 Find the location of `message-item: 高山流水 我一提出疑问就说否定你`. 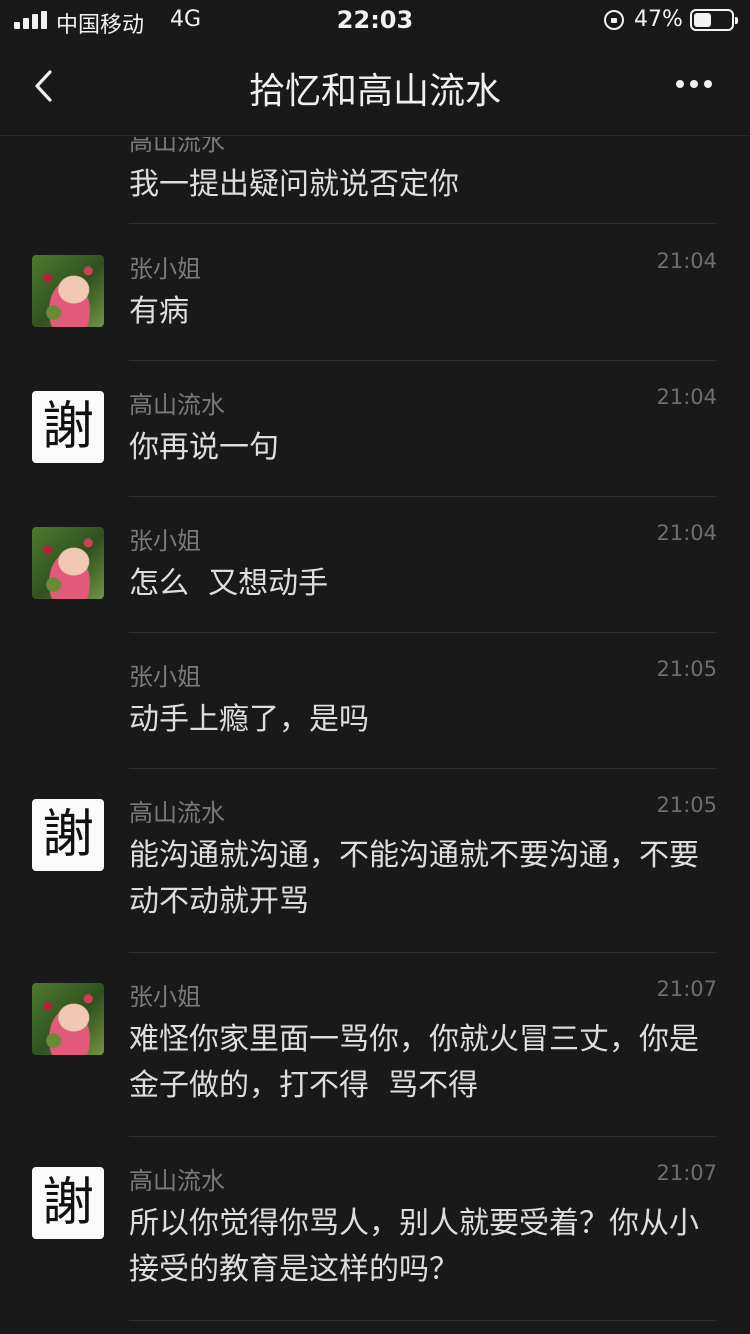

message-item: 高山流水 我一提出疑问就说否定你 is located at coordinates (375, 181).